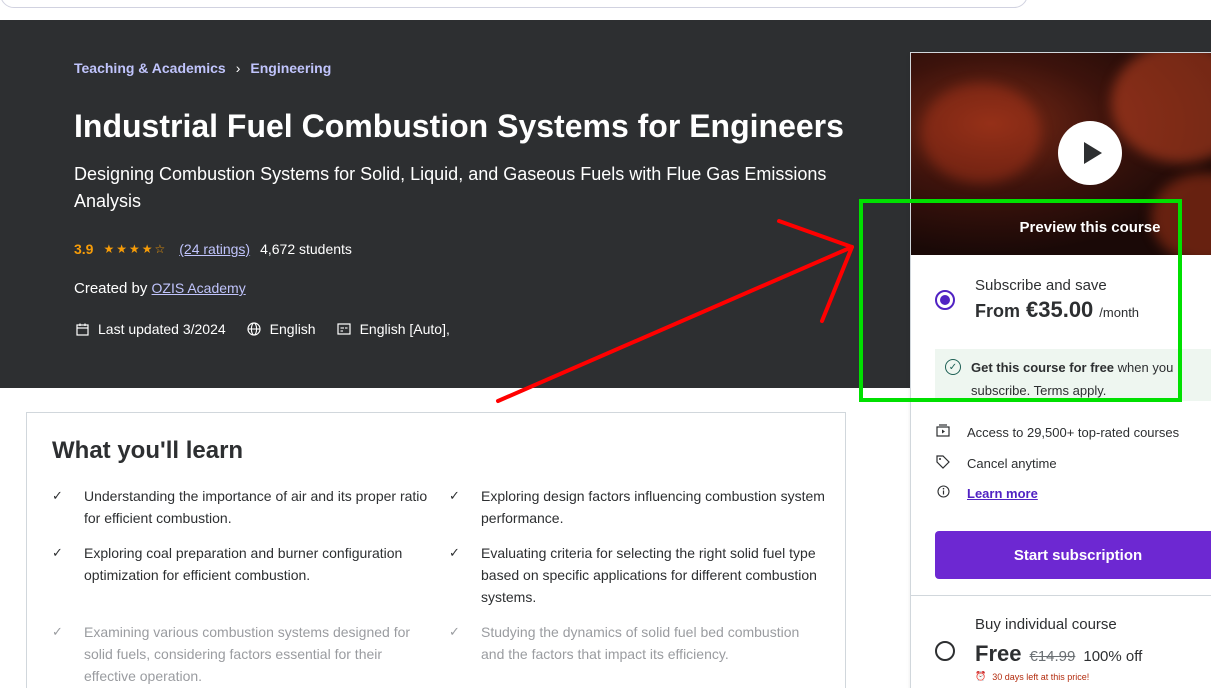  I want to click on created-by-label: Created by, so click(111, 288).